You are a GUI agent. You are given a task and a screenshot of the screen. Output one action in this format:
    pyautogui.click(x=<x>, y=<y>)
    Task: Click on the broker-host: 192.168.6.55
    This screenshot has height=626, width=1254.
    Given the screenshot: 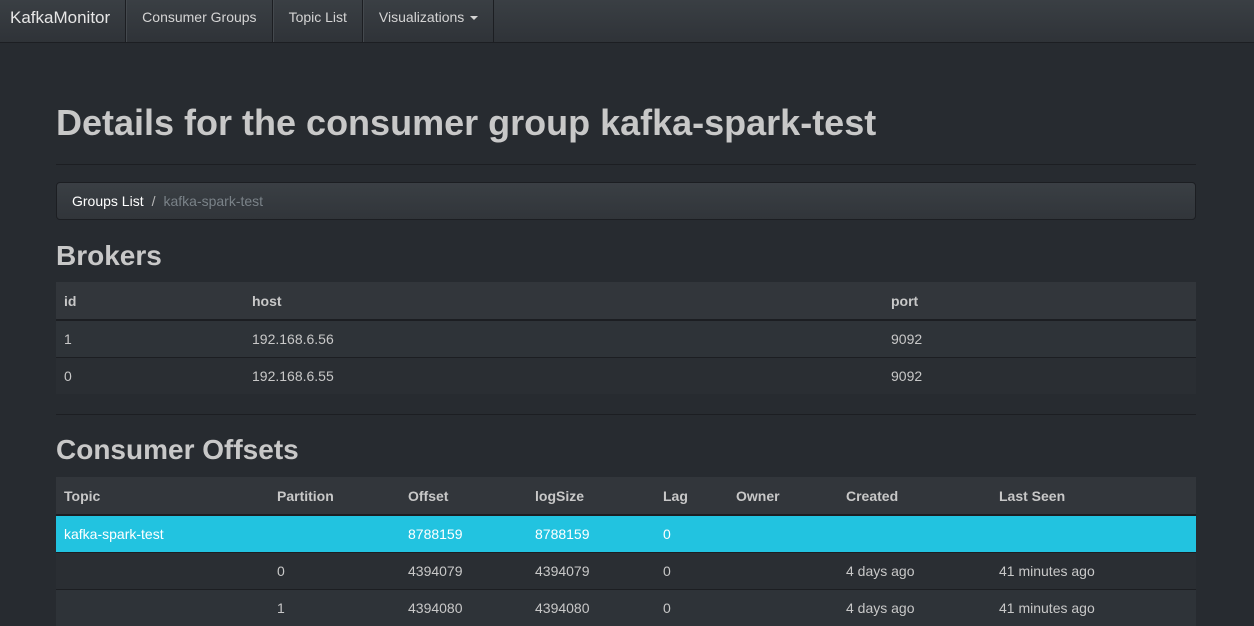 What is the action you would take?
    pyautogui.click(x=563, y=375)
    